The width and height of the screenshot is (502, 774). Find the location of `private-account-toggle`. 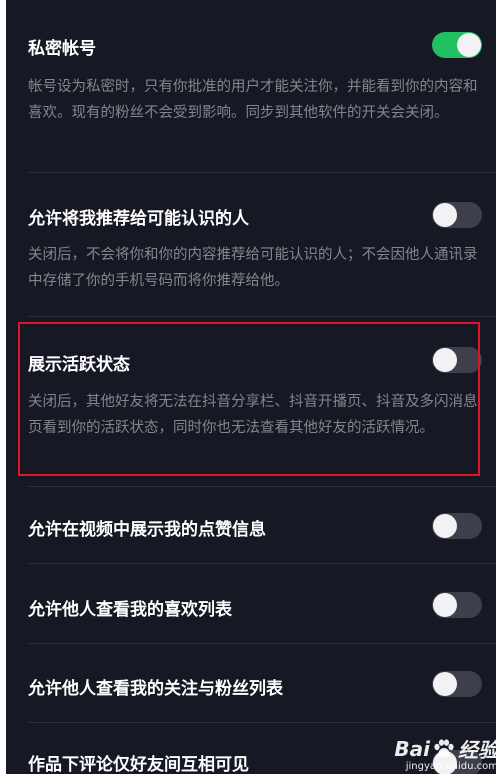

private-account-toggle is located at coordinates (457, 45).